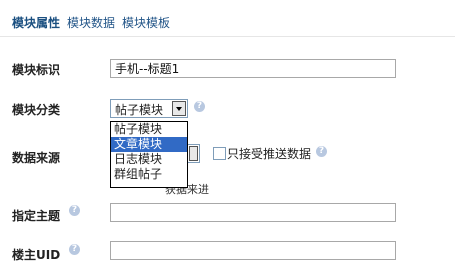  I want to click on data-source-label: 数据来源, so click(36, 158).